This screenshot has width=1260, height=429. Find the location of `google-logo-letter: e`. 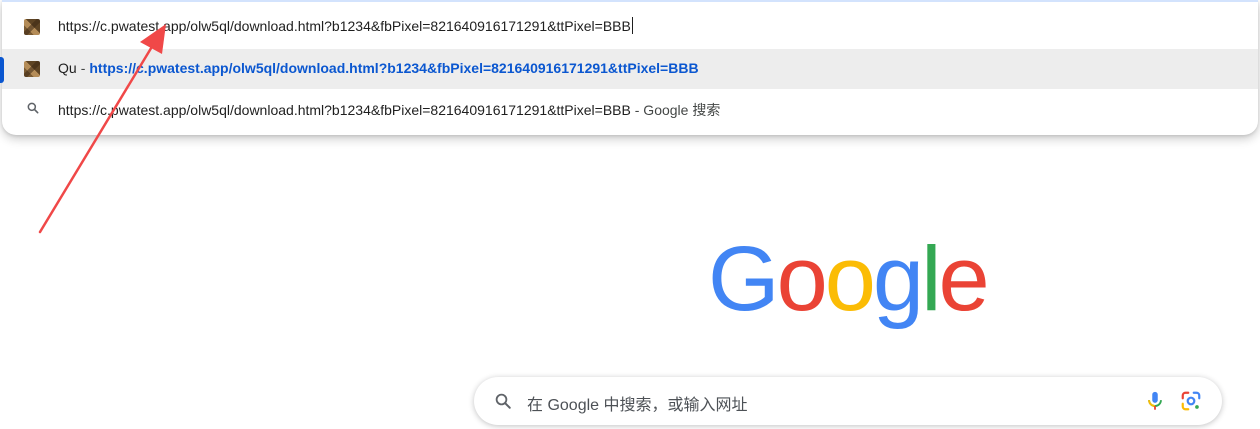

google-logo-letter: e is located at coordinates (962, 287).